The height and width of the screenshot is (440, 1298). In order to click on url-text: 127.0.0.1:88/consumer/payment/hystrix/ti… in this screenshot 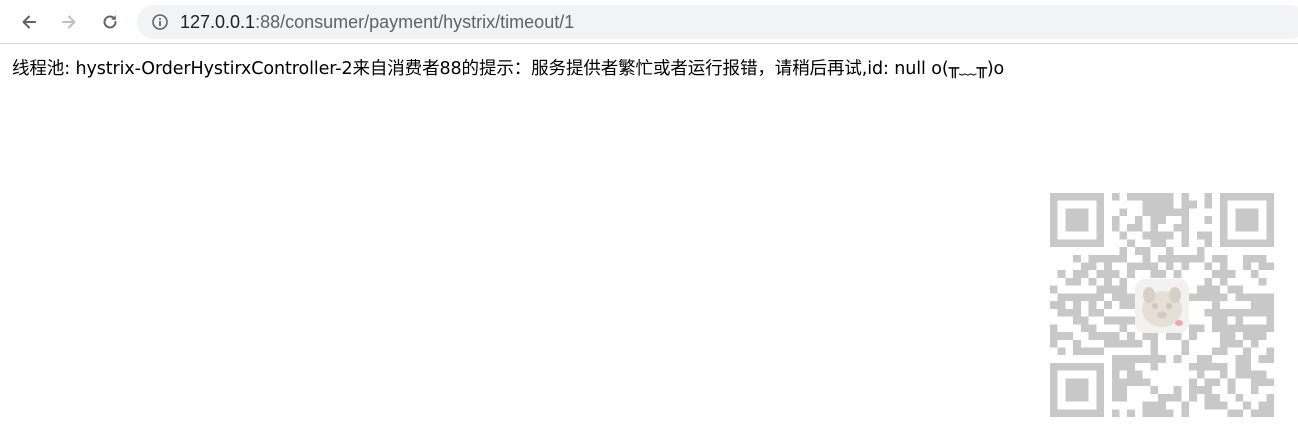, I will do `click(377, 22)`.